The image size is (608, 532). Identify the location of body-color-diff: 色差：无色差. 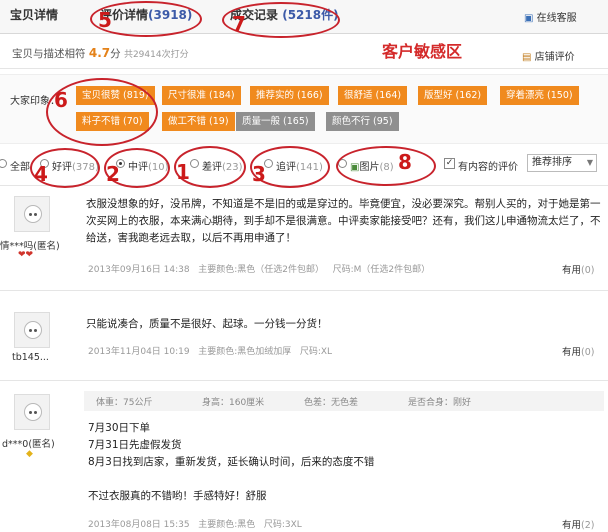
(331, 403).